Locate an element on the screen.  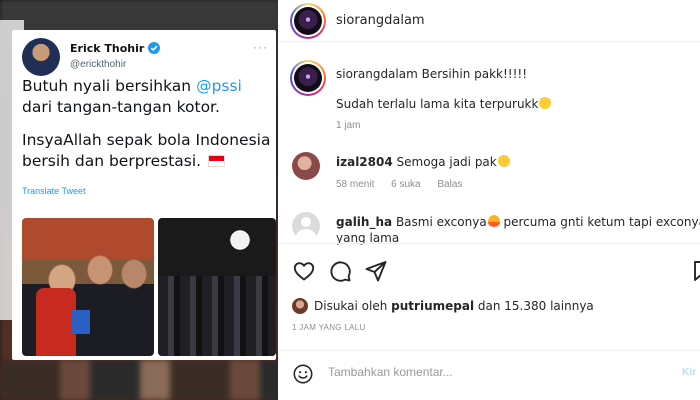
post-actions-bar is located at coordinates (489, 271).